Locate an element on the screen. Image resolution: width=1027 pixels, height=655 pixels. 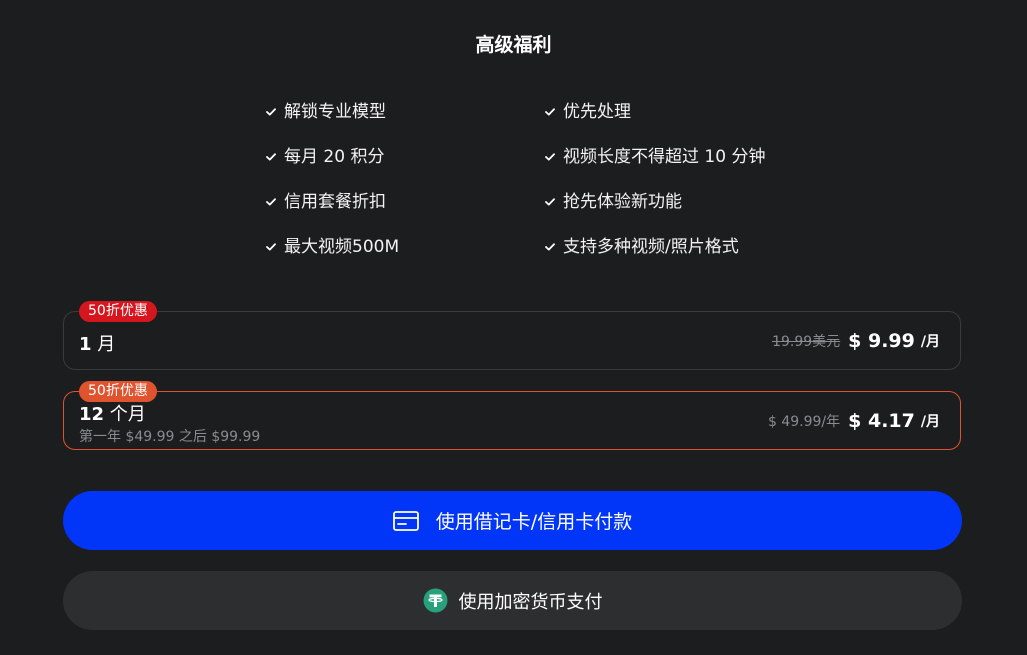
pay-with-card-button: 使用借记卡/信用卡付款 is located at coordinates (512, 520).